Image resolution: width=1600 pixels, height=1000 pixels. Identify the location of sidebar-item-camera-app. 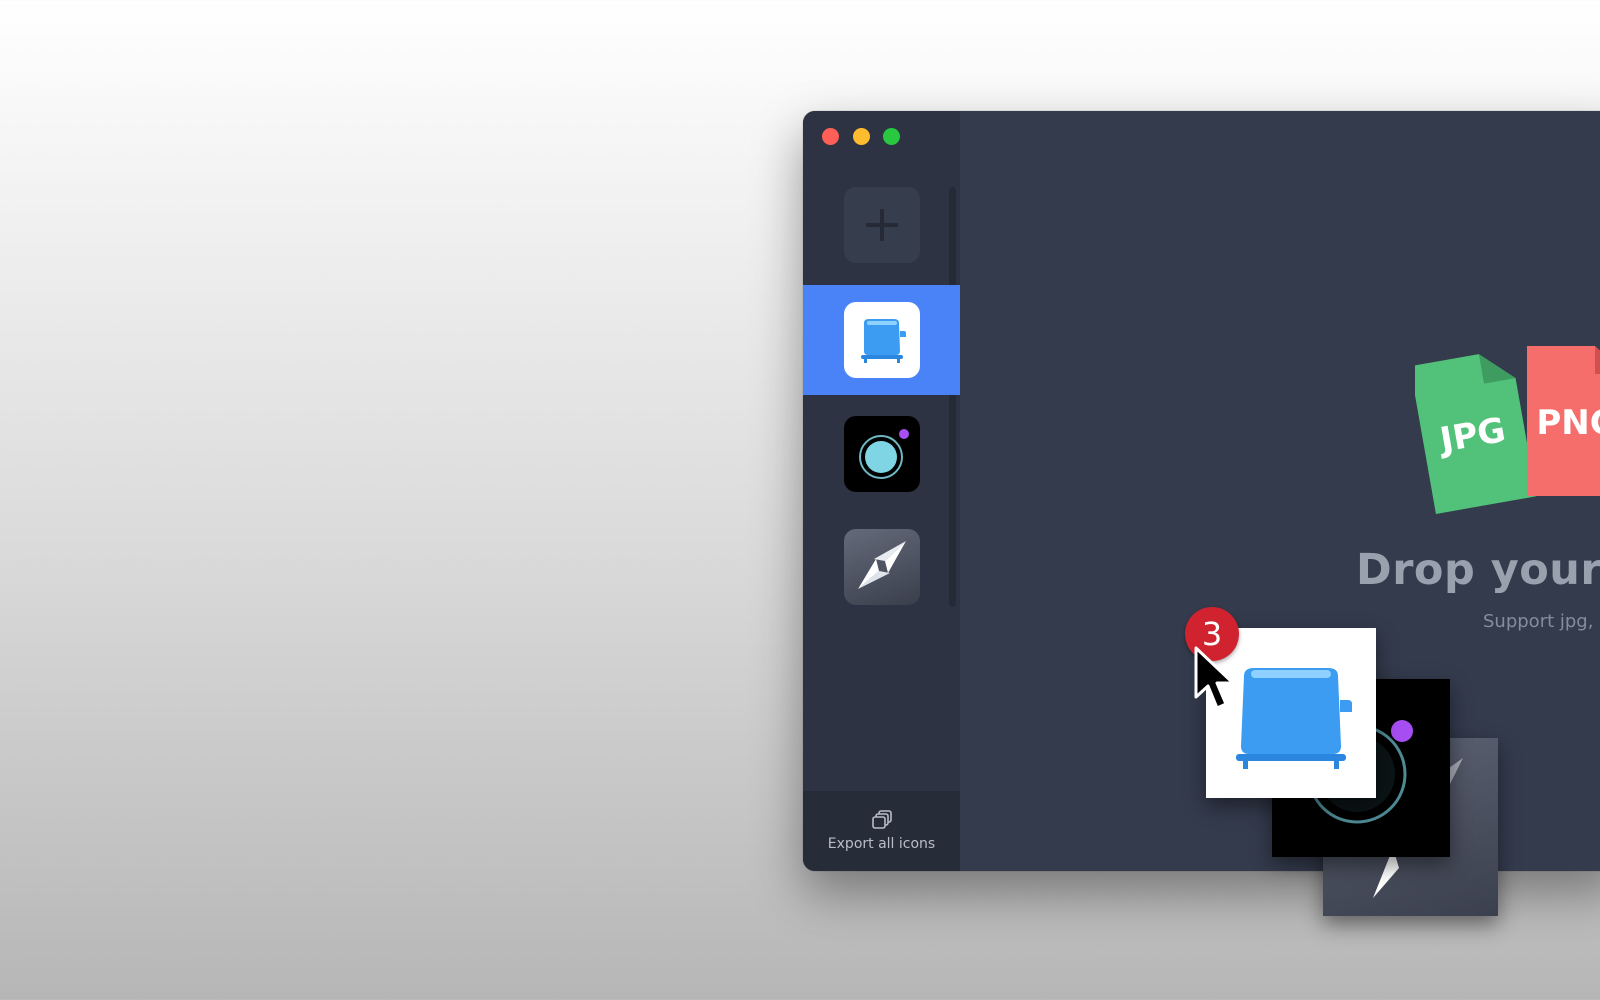
(882, 454).